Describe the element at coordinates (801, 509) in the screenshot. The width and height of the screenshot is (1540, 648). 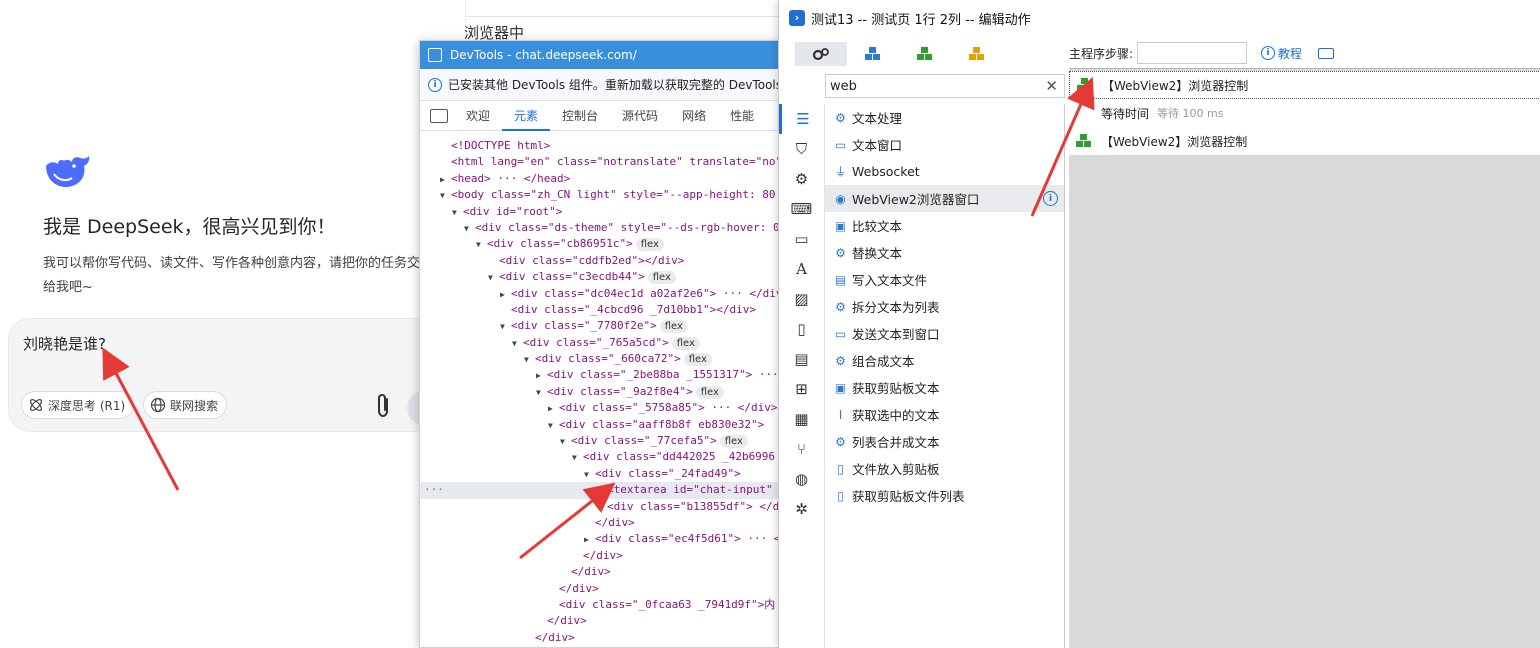
I see `gears-icon: ✲` at that location.